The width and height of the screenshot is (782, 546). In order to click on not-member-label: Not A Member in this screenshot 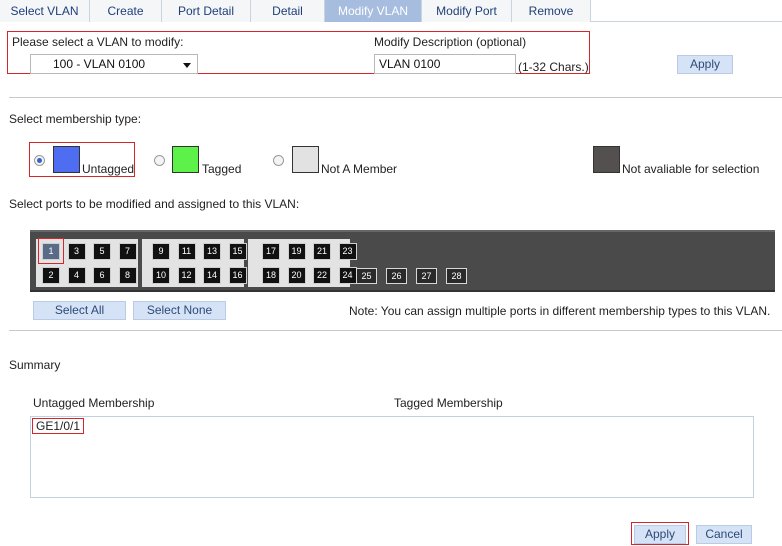, I will do `click(359, 169)`.